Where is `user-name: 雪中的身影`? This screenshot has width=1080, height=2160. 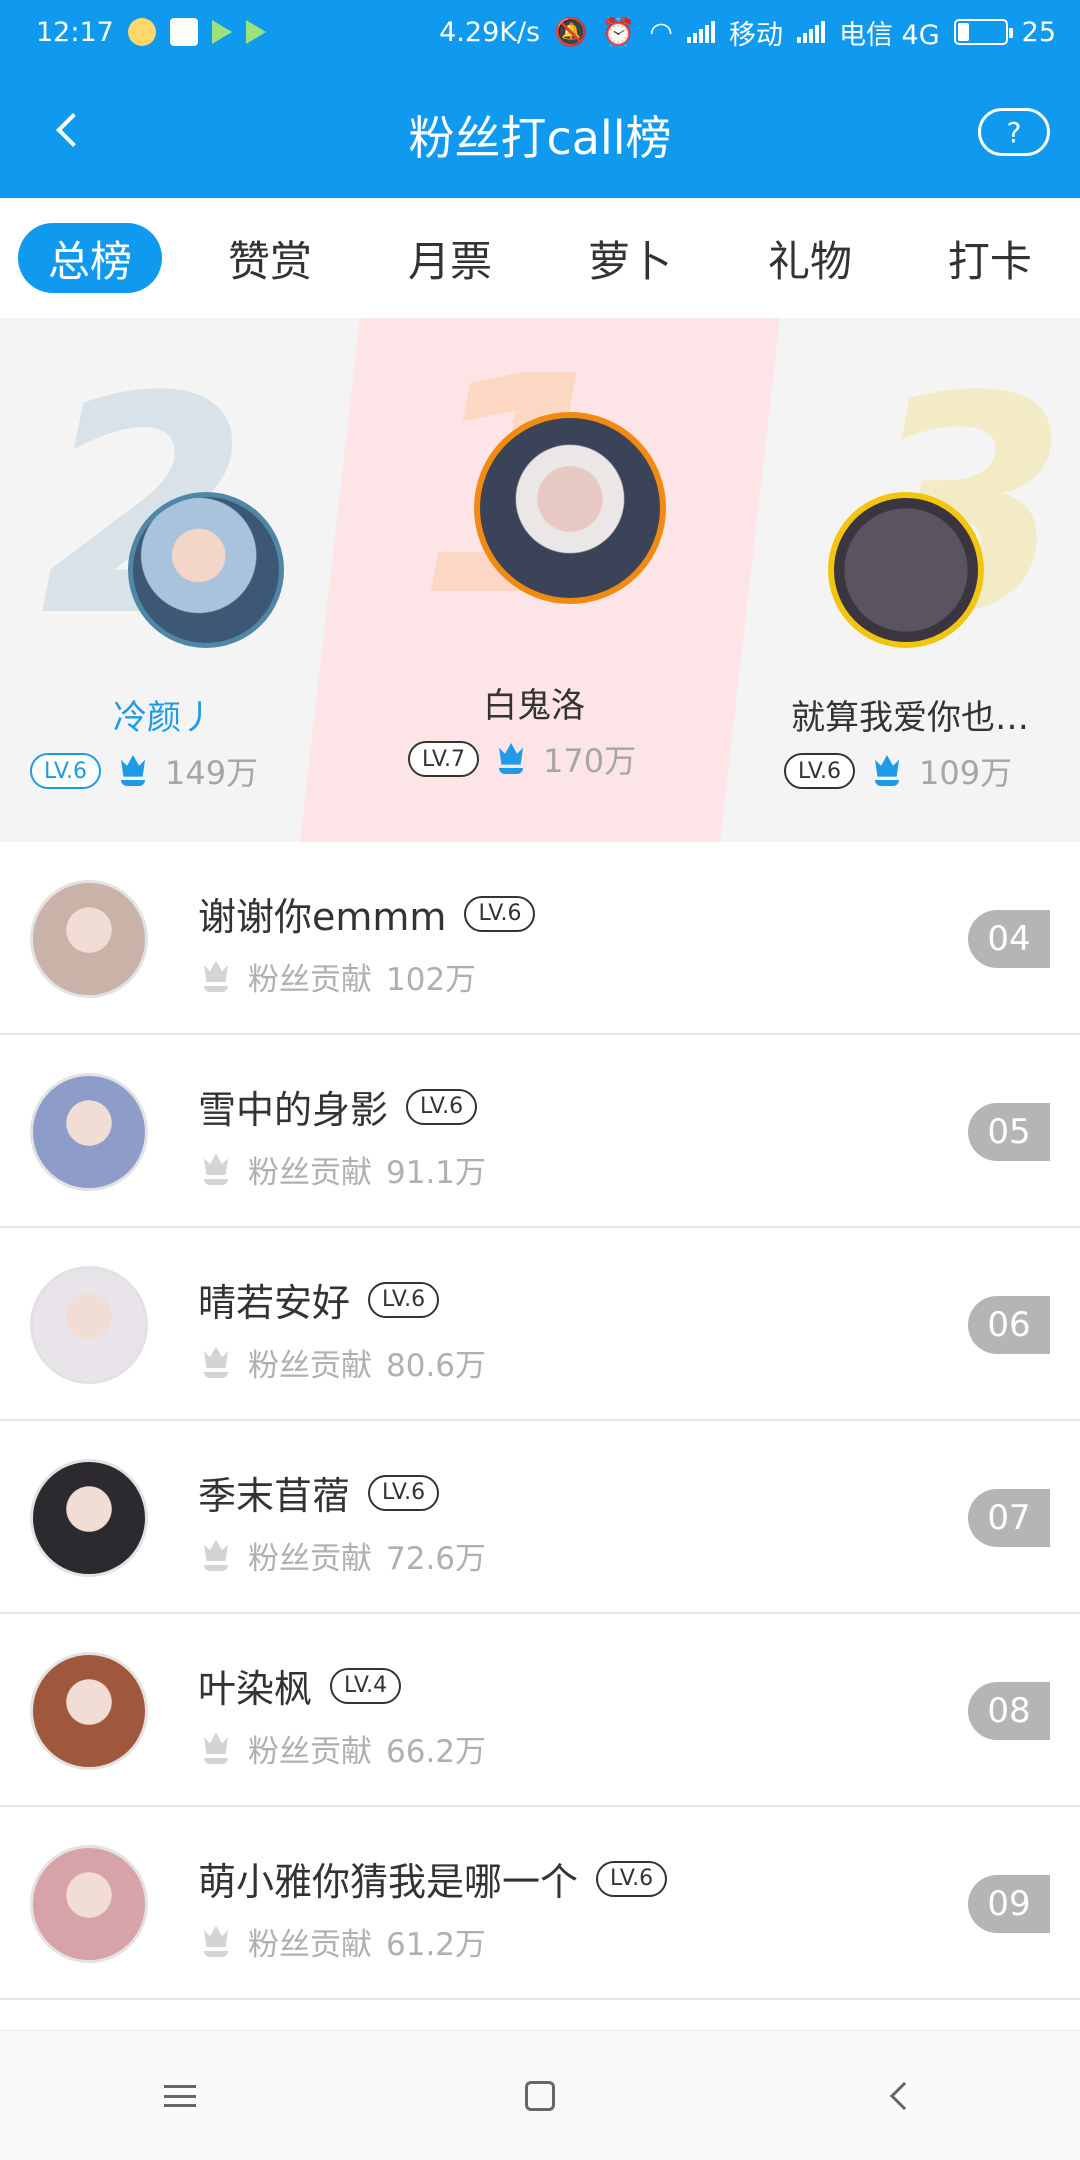 user-name: 雪中的身影 is located at coordinates (293, 1110).